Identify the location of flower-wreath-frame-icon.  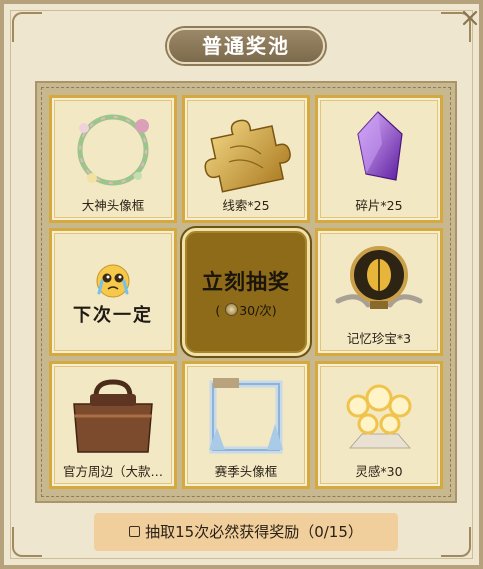
(113, 150).